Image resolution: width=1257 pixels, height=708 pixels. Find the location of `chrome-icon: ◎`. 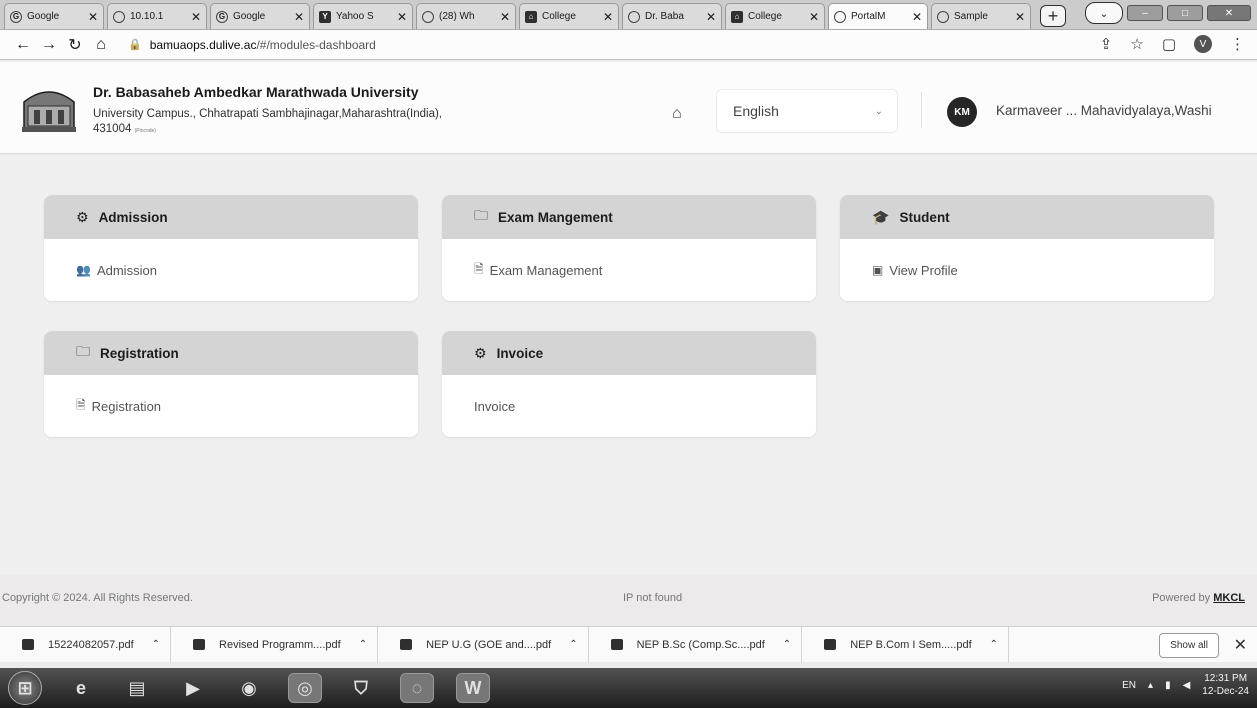

chrome-icon: ◎ is located at coordinates (305, 688).